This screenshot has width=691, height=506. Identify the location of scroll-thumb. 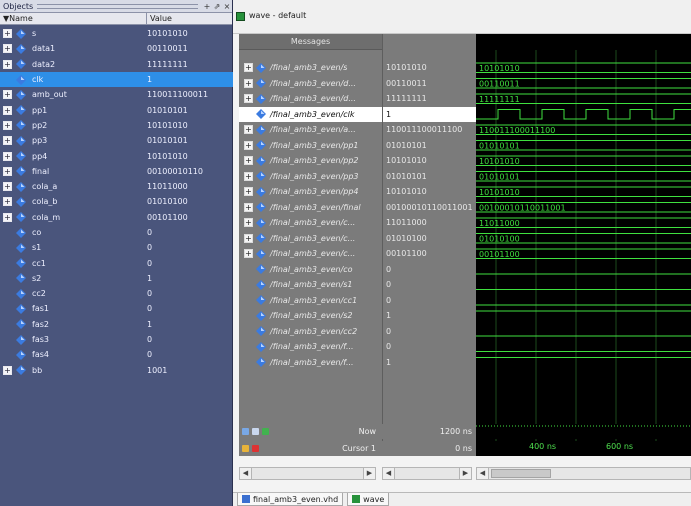
(521, 473).